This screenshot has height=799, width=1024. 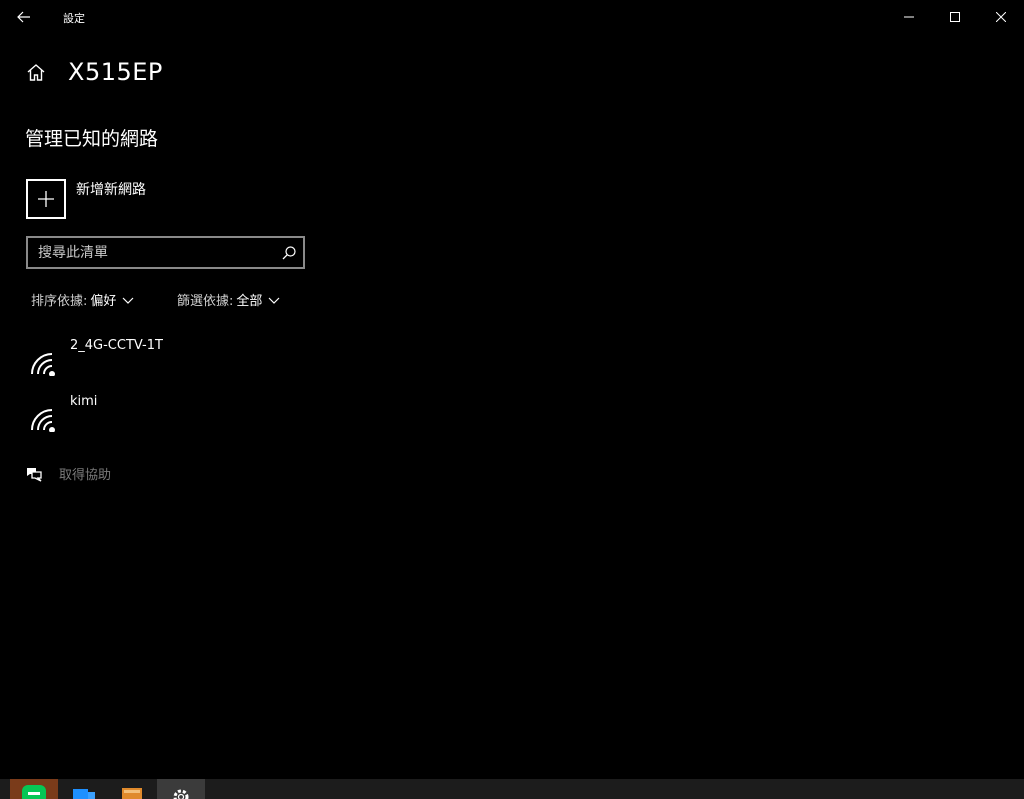 I want to click on add-network-label: 新增新網路, so click(x=111, y=190).